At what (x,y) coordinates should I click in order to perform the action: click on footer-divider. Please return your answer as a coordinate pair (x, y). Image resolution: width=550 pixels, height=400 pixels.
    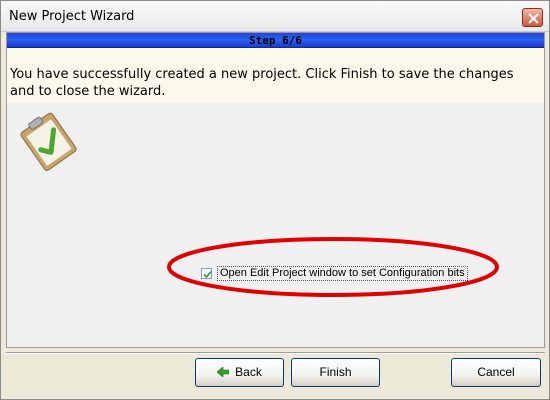
    Looking at the image, I should click on (275, 353).